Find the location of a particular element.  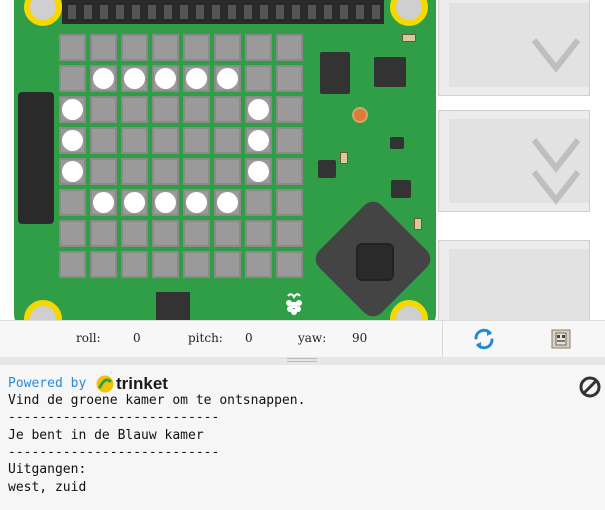

sensor-controls: roll: 0 pitch: 0 yaw: 90 is located at coordinates (302, 339).